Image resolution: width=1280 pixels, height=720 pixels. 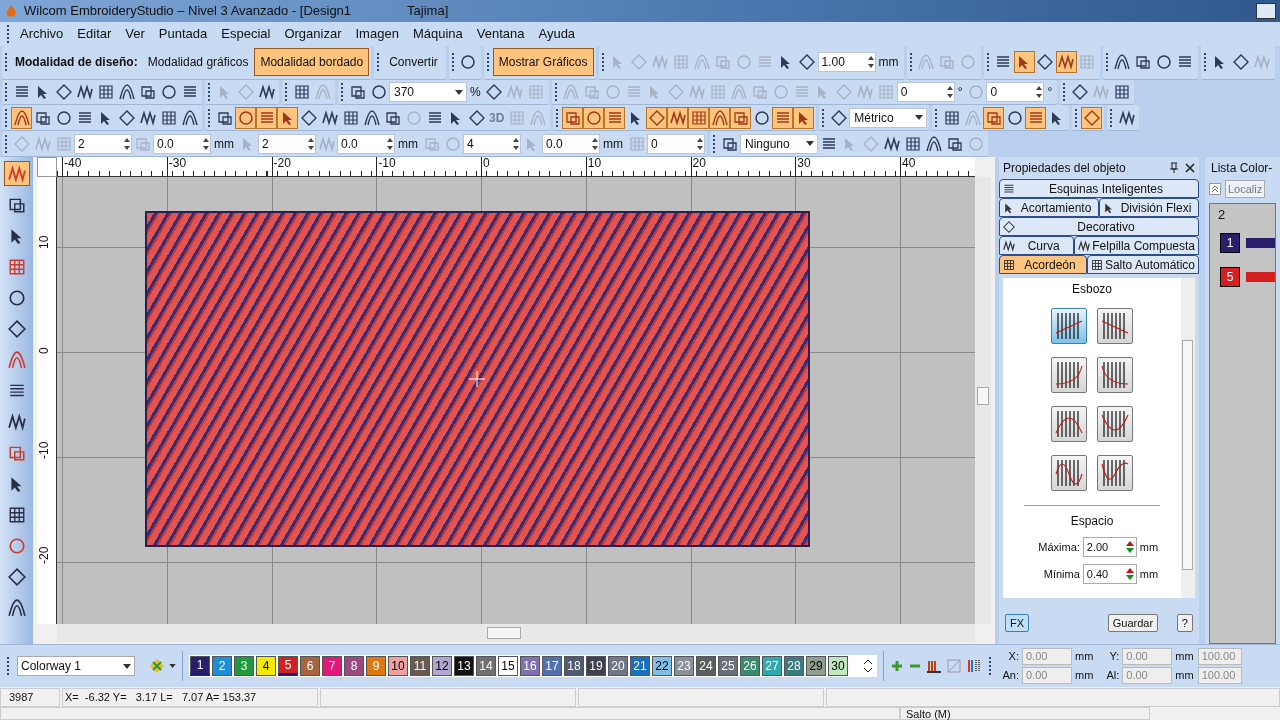 What do you see at coordinates (492, 143) in the screenshot?
I see `spin-field: 4` at bounding box center [492, 143].